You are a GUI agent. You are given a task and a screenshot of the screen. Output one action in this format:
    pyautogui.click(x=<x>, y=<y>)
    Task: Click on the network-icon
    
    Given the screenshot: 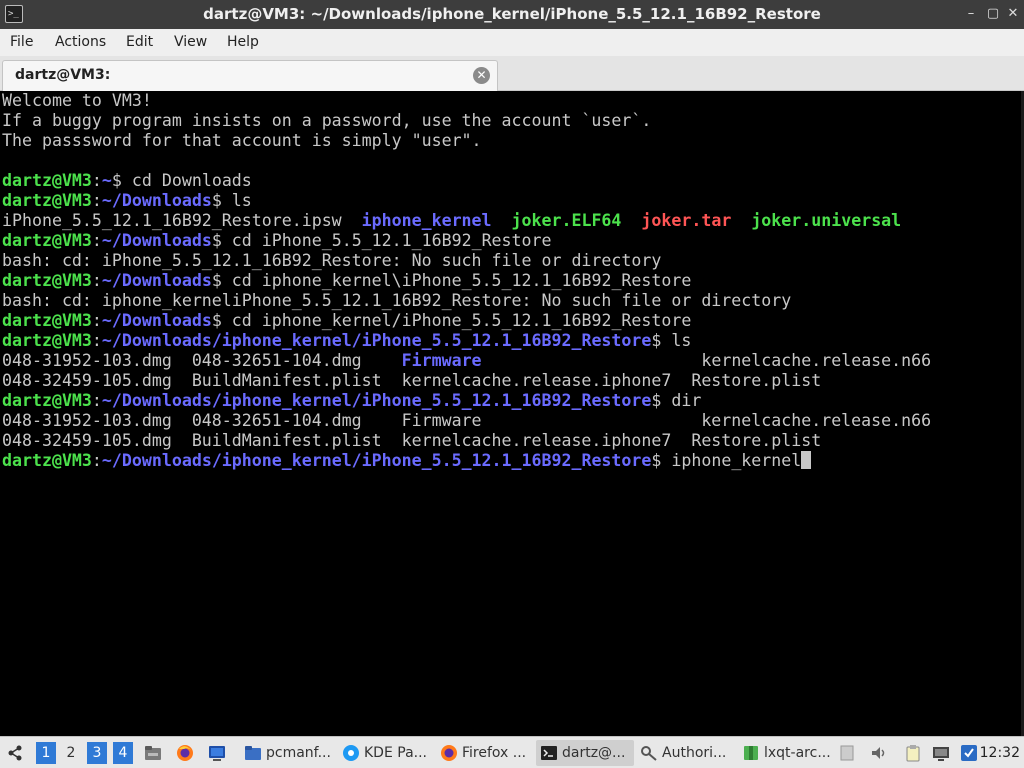 What is the action you would take?
    pyautogui.click(x=941, y=753)
    